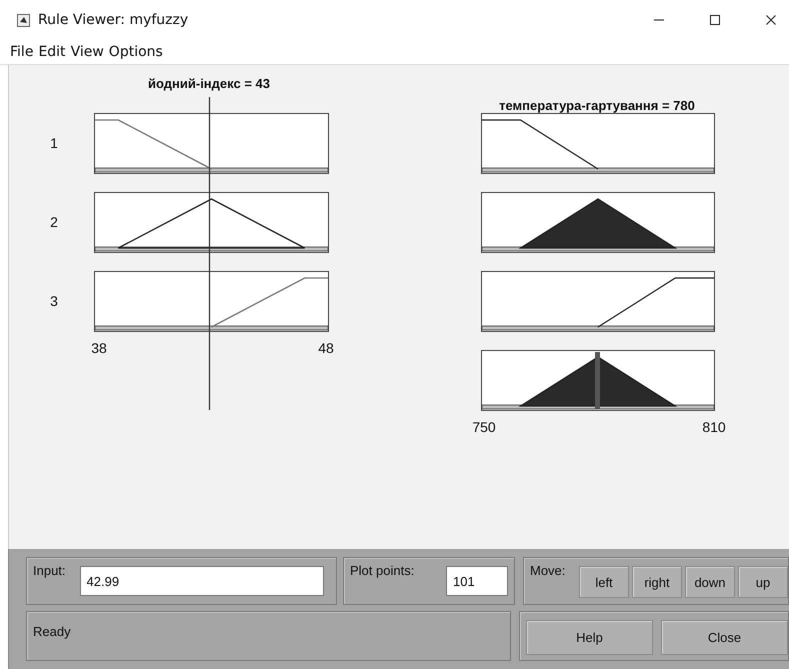 This screenshot has height=669, width=789. I want to click on move-button: left, so click(604, 582).